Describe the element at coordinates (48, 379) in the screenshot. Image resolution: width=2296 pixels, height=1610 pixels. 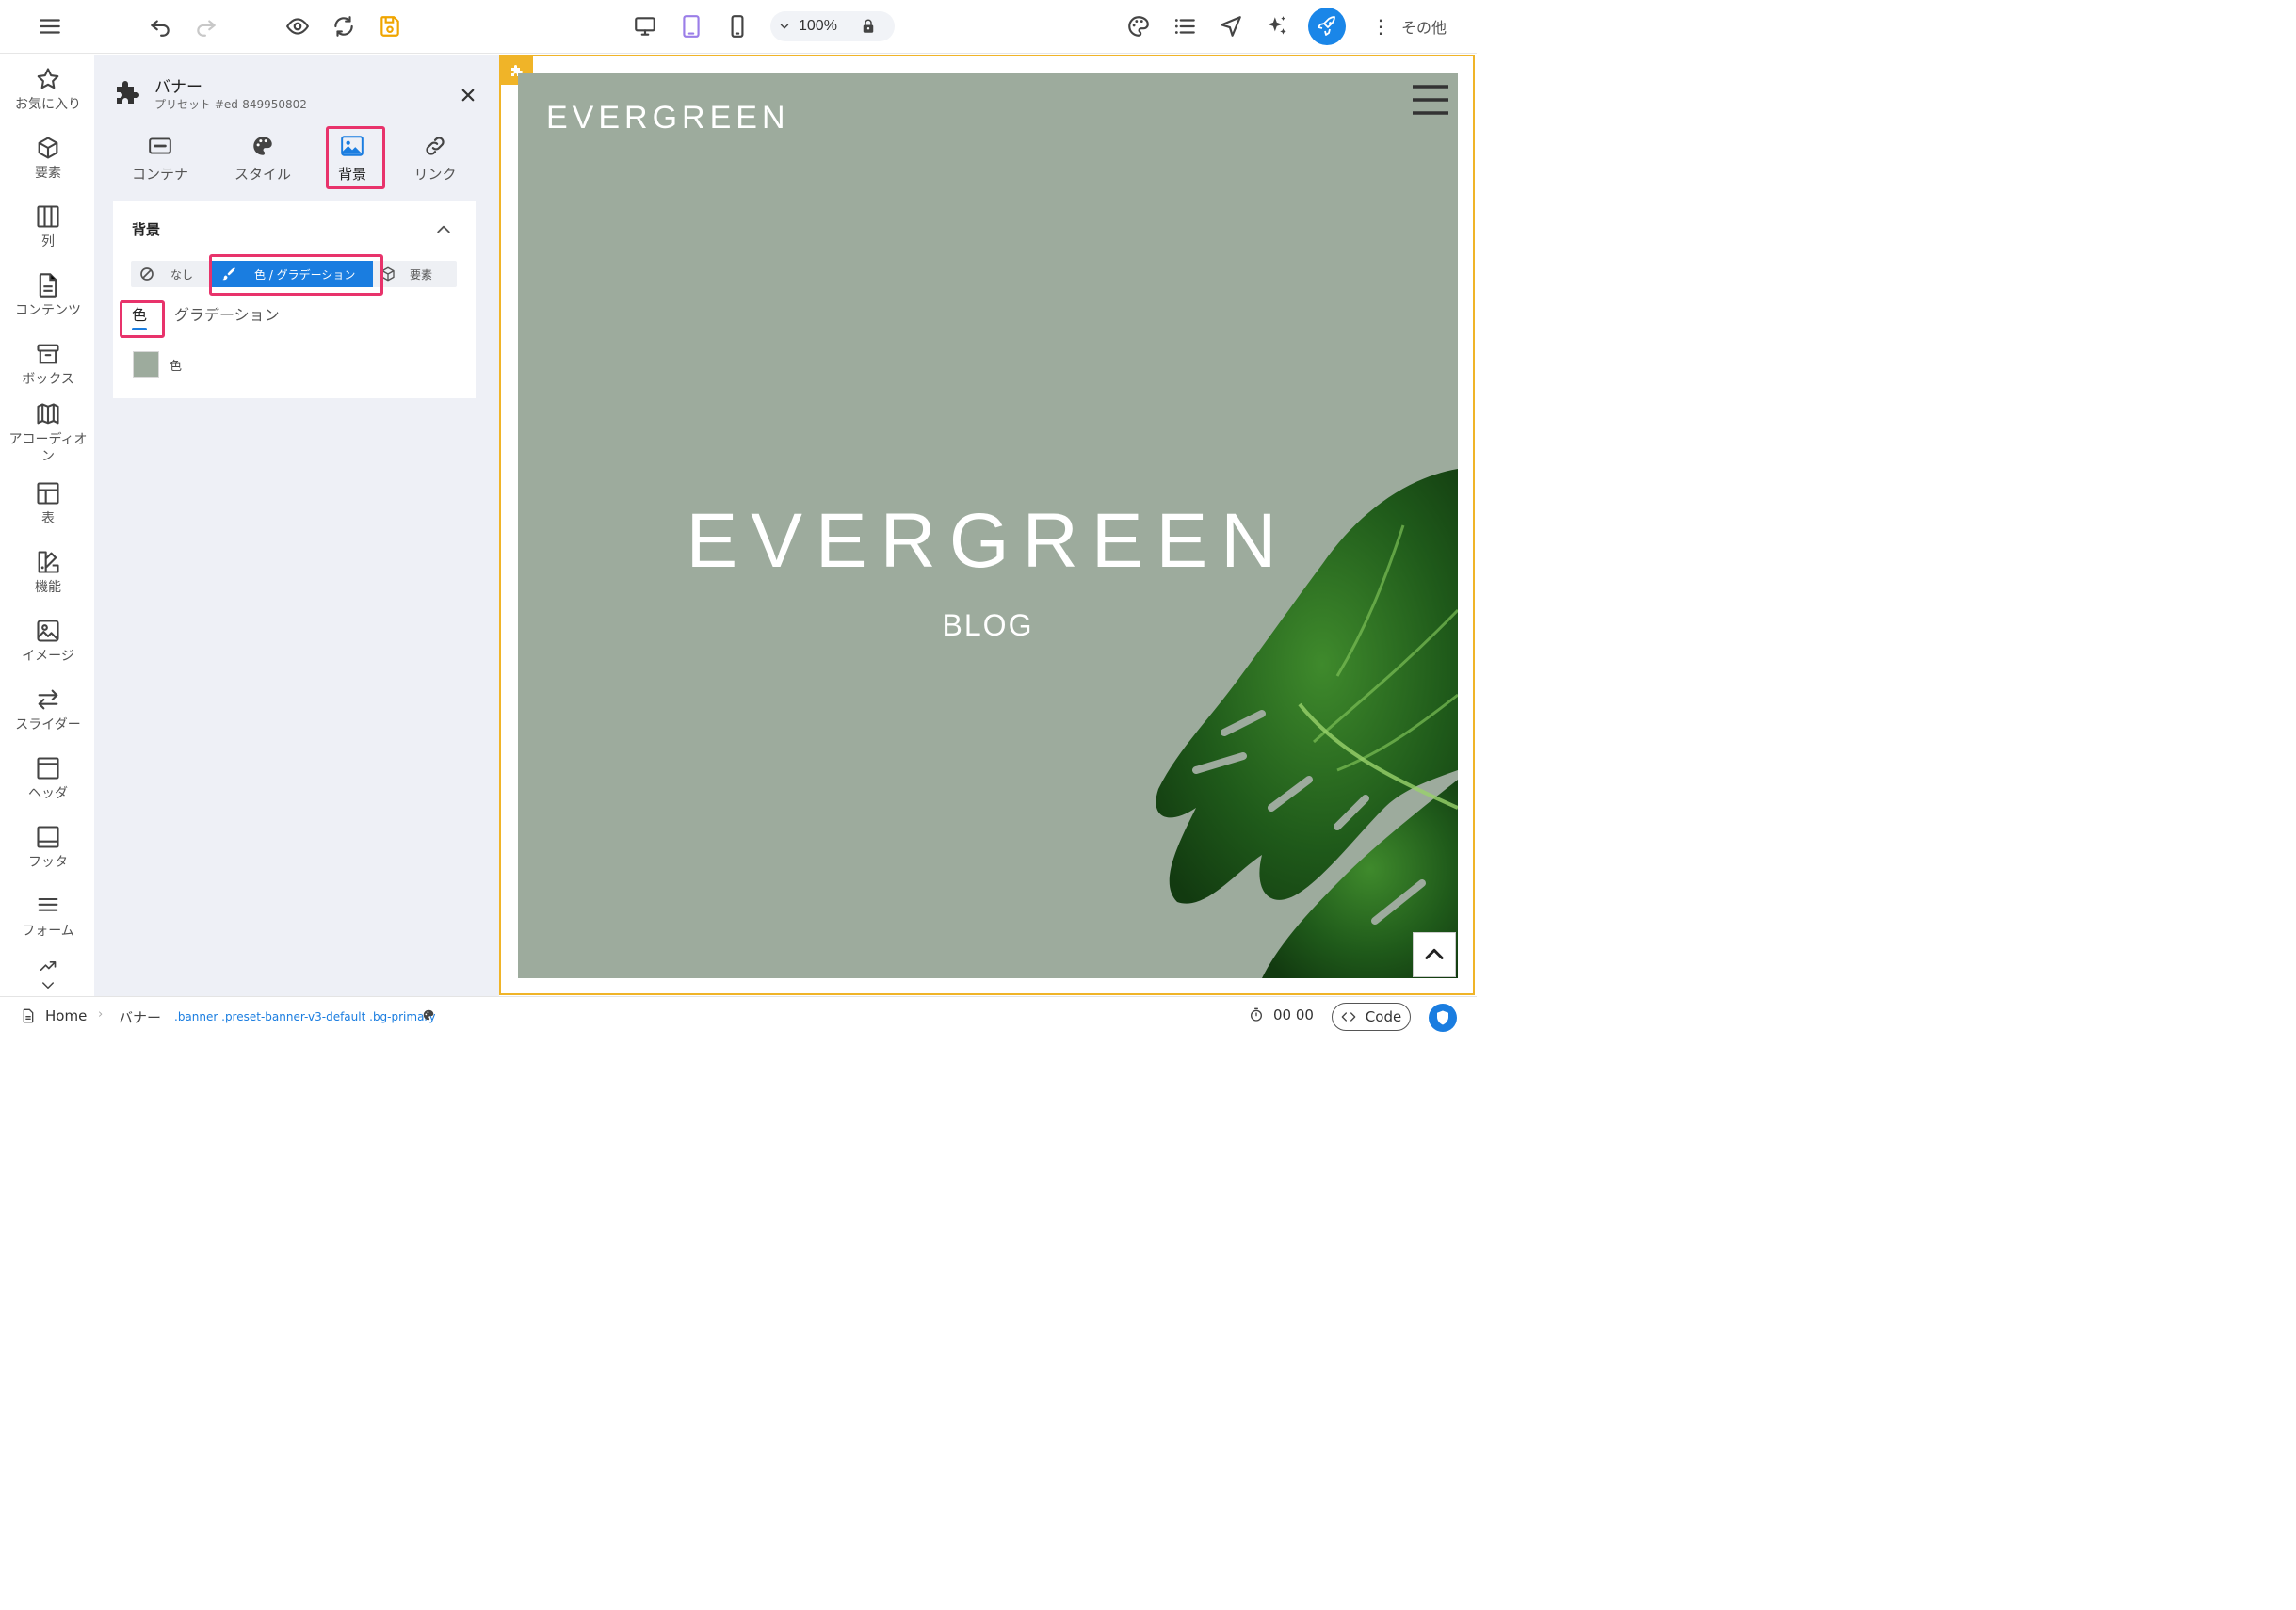
I see `sidebar-item-label: ボックス` at that location.